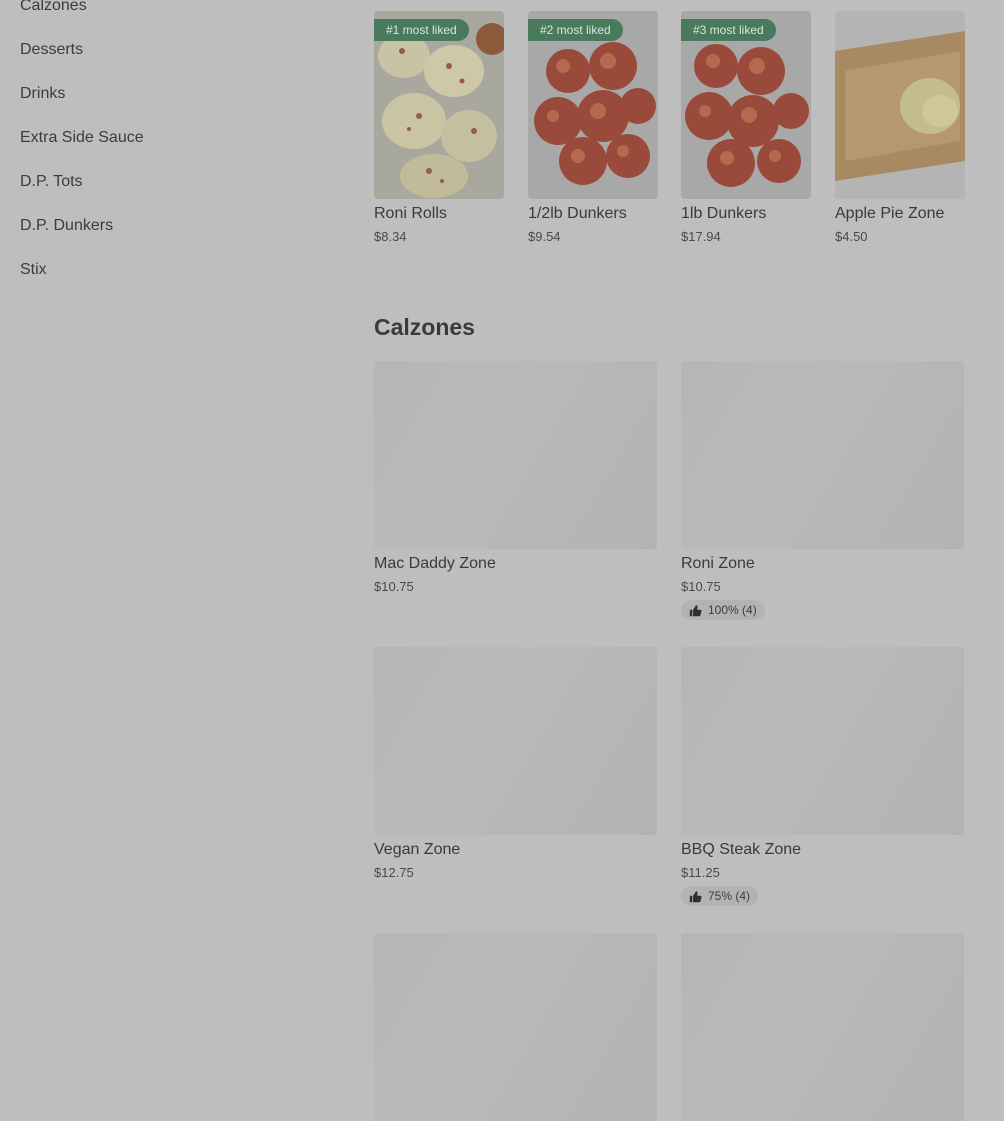 Image resolution: width=1004 pixels, height=1121 pixels. I want to click on item-name: Roni Zone, so click(718, 563).